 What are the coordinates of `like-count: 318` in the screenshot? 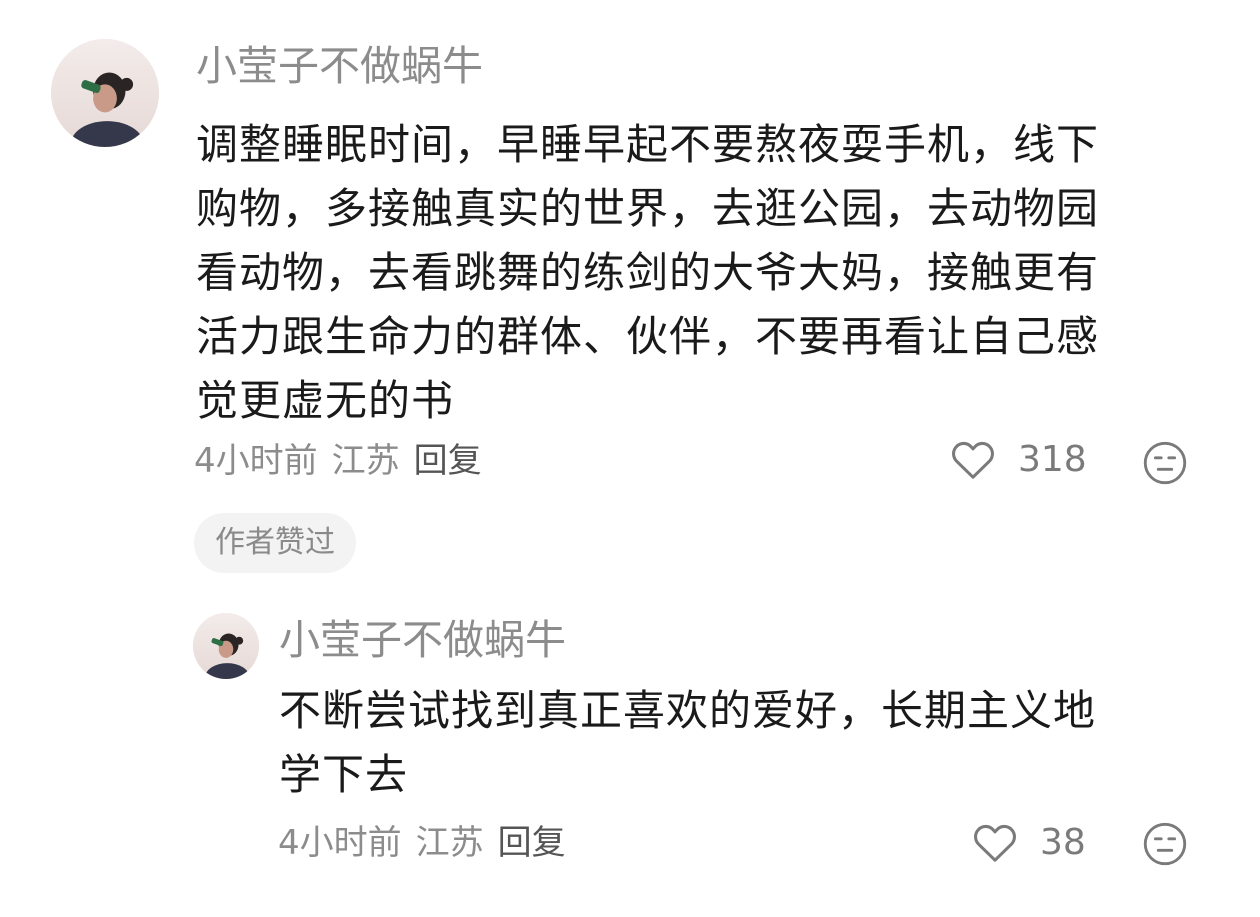 It's located at (1052, 459).